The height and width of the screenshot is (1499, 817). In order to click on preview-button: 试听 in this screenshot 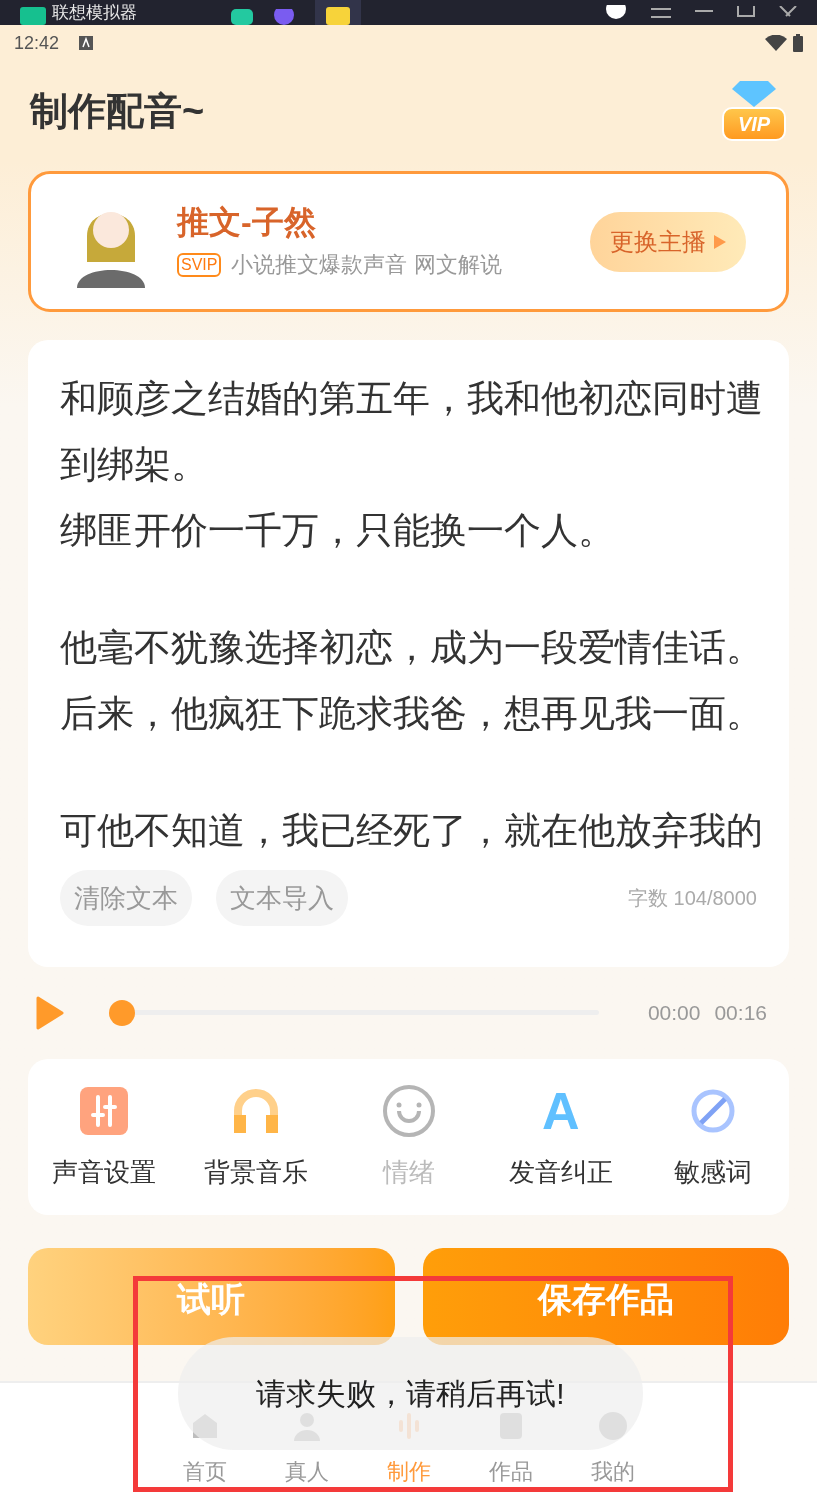, I will do `click(211, 1296)`.